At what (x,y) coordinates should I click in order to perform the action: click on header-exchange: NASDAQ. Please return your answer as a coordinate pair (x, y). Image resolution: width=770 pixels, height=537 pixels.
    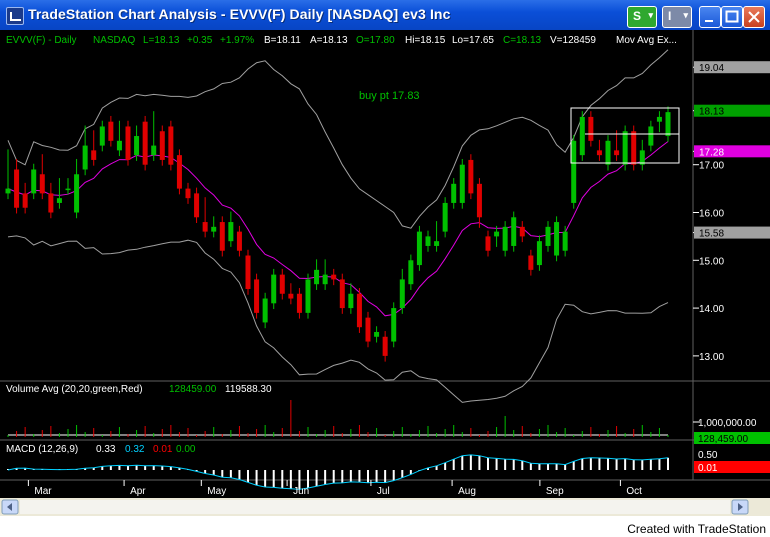
    Looking at the image, I should click on (114, 40).